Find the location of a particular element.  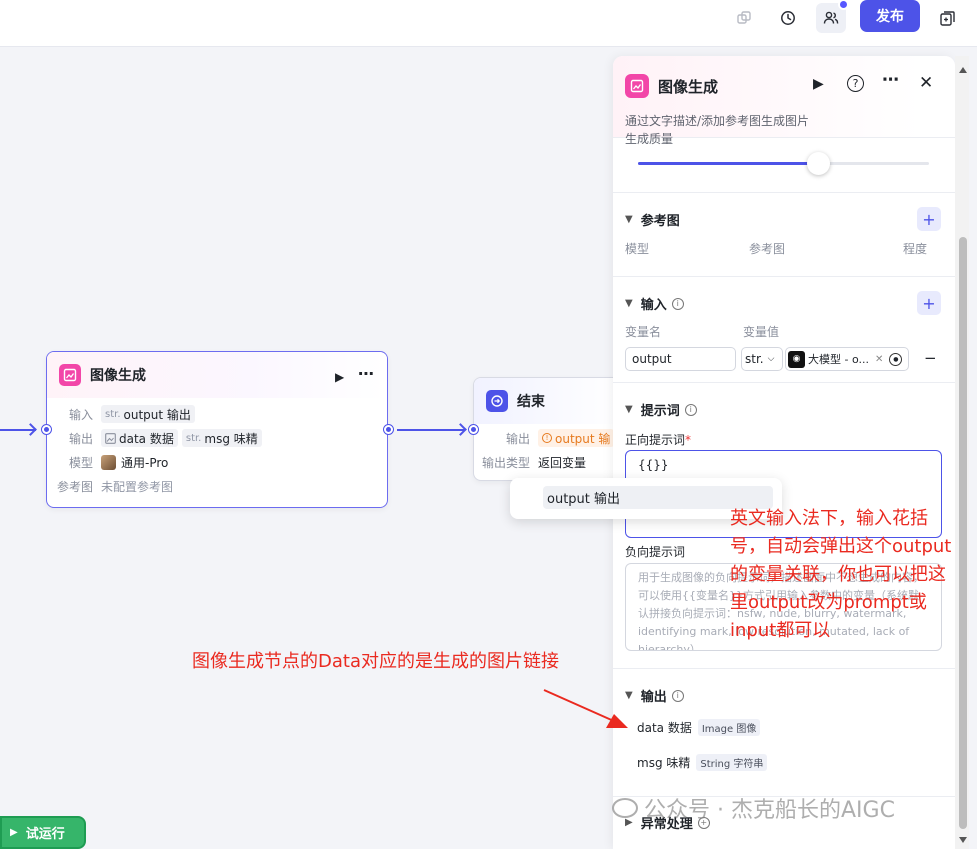

quality-label: 生成质量 is located at coordinates (649, 139).